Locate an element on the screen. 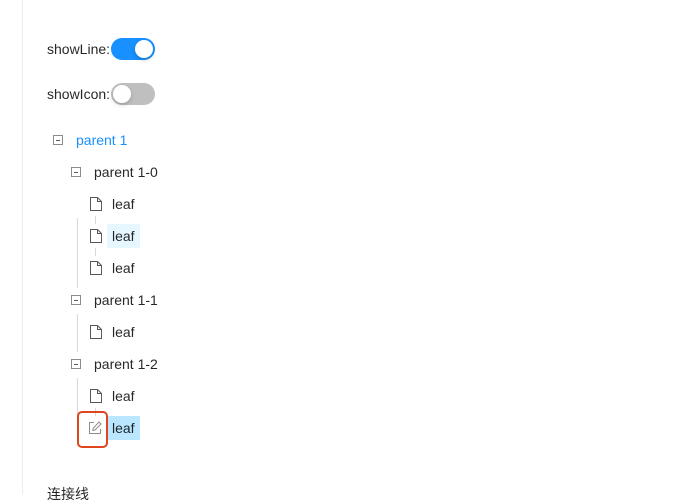  tree-node-parent-1-1: parent 1-1 is located at coordinates (126, 300).